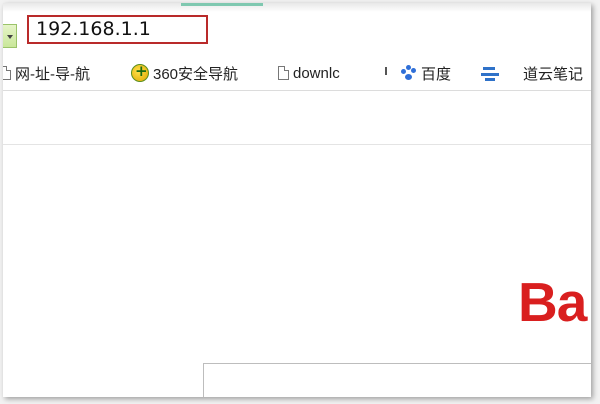 The height and width of the screenshot is (404, 600). I want to click on search-input, so click(397, 380).